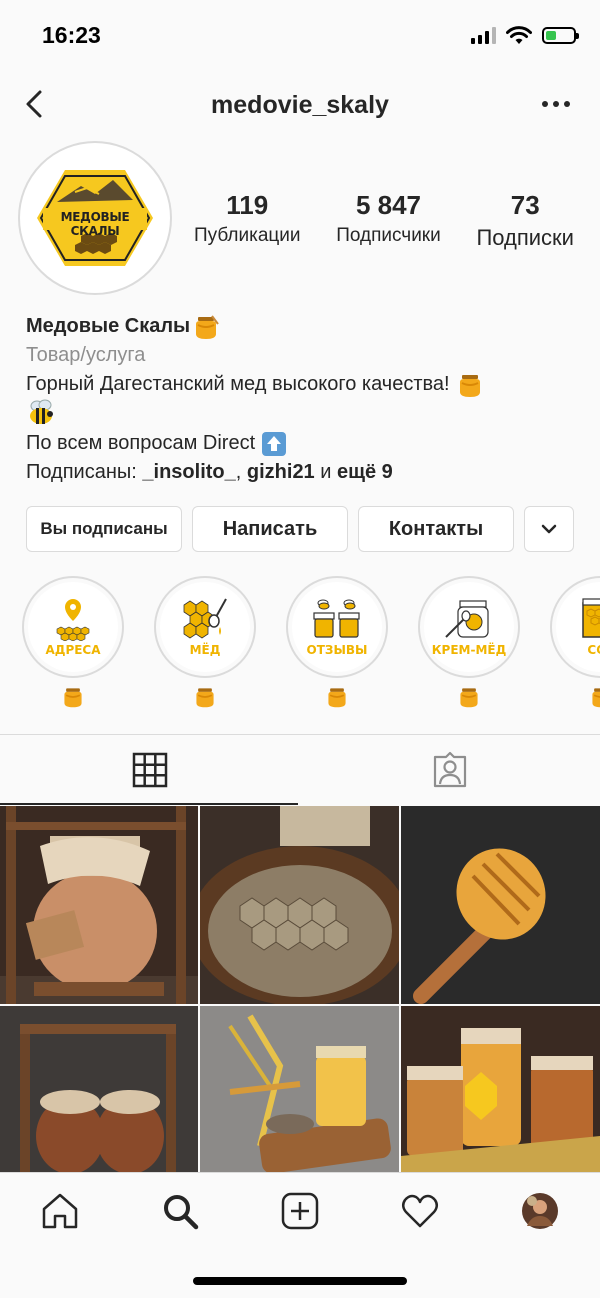 Image resolution: width=600 pixels, height=1298 pixels. Describe the element at coordinates (108, 326) in the screenshot. I see `bio-name: Медовые Скалы` at that location.